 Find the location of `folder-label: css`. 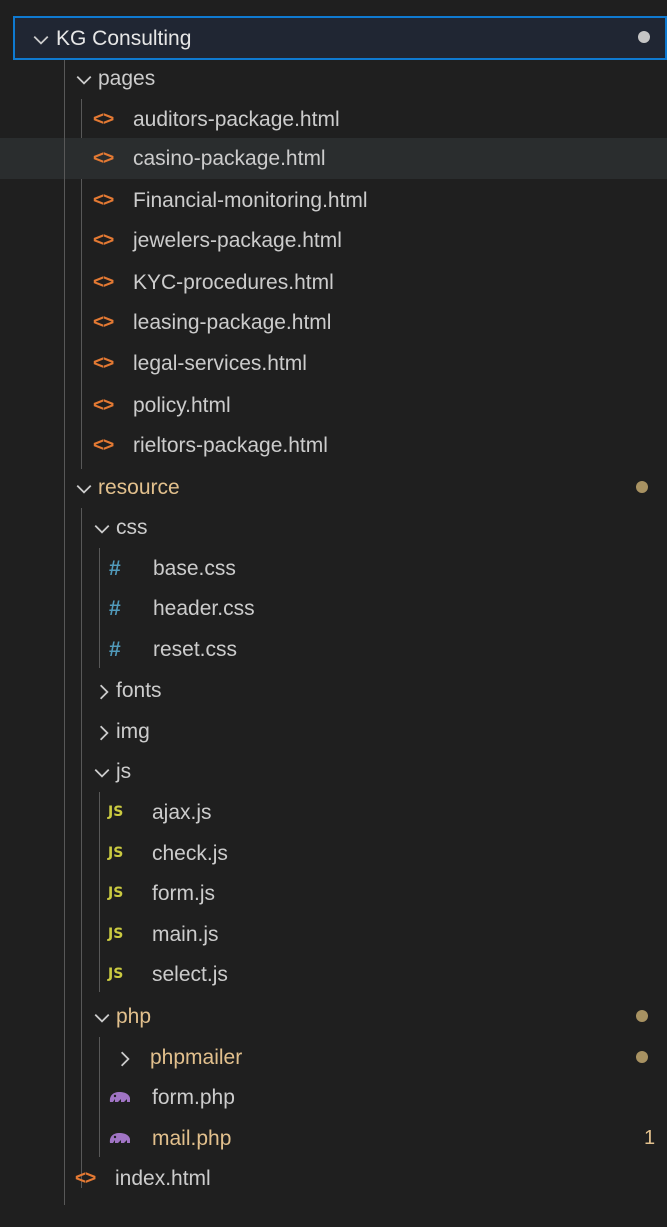

folder-label: css is located at coordinates (132, 527).